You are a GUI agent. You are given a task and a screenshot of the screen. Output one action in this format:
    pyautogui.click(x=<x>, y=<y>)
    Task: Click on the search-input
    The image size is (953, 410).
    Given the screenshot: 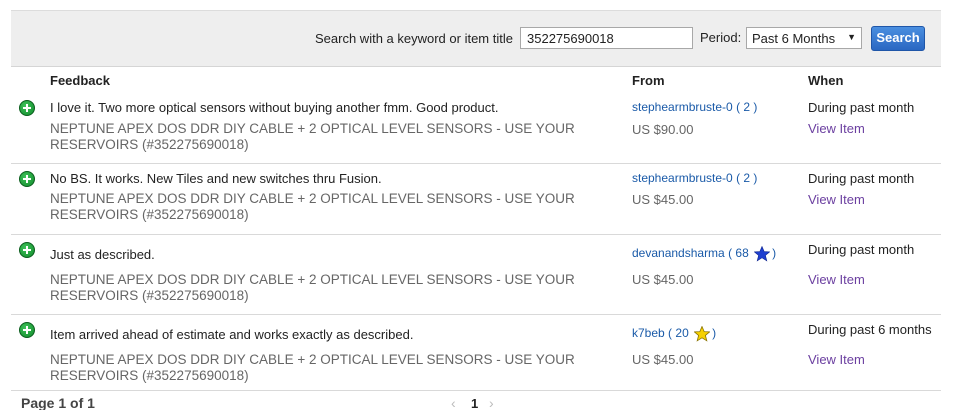 What is the action you would take?
    pyautogui.click(x=606, y=38)
    